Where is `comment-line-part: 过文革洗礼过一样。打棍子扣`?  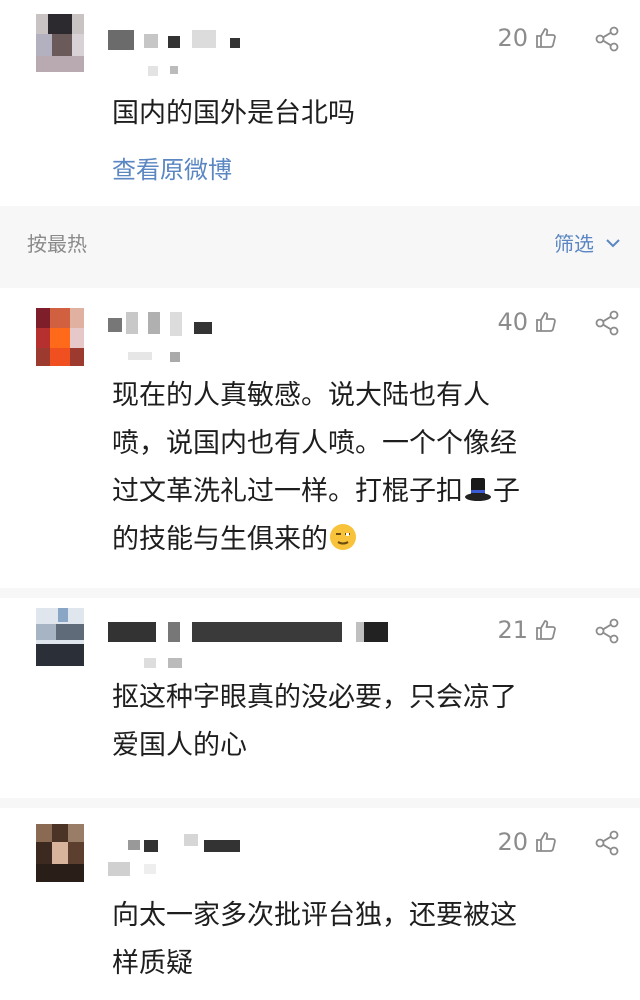 comment-line-part: 过文革洗礼过一样。打棍子扣 is located at coordinates (287, 491).